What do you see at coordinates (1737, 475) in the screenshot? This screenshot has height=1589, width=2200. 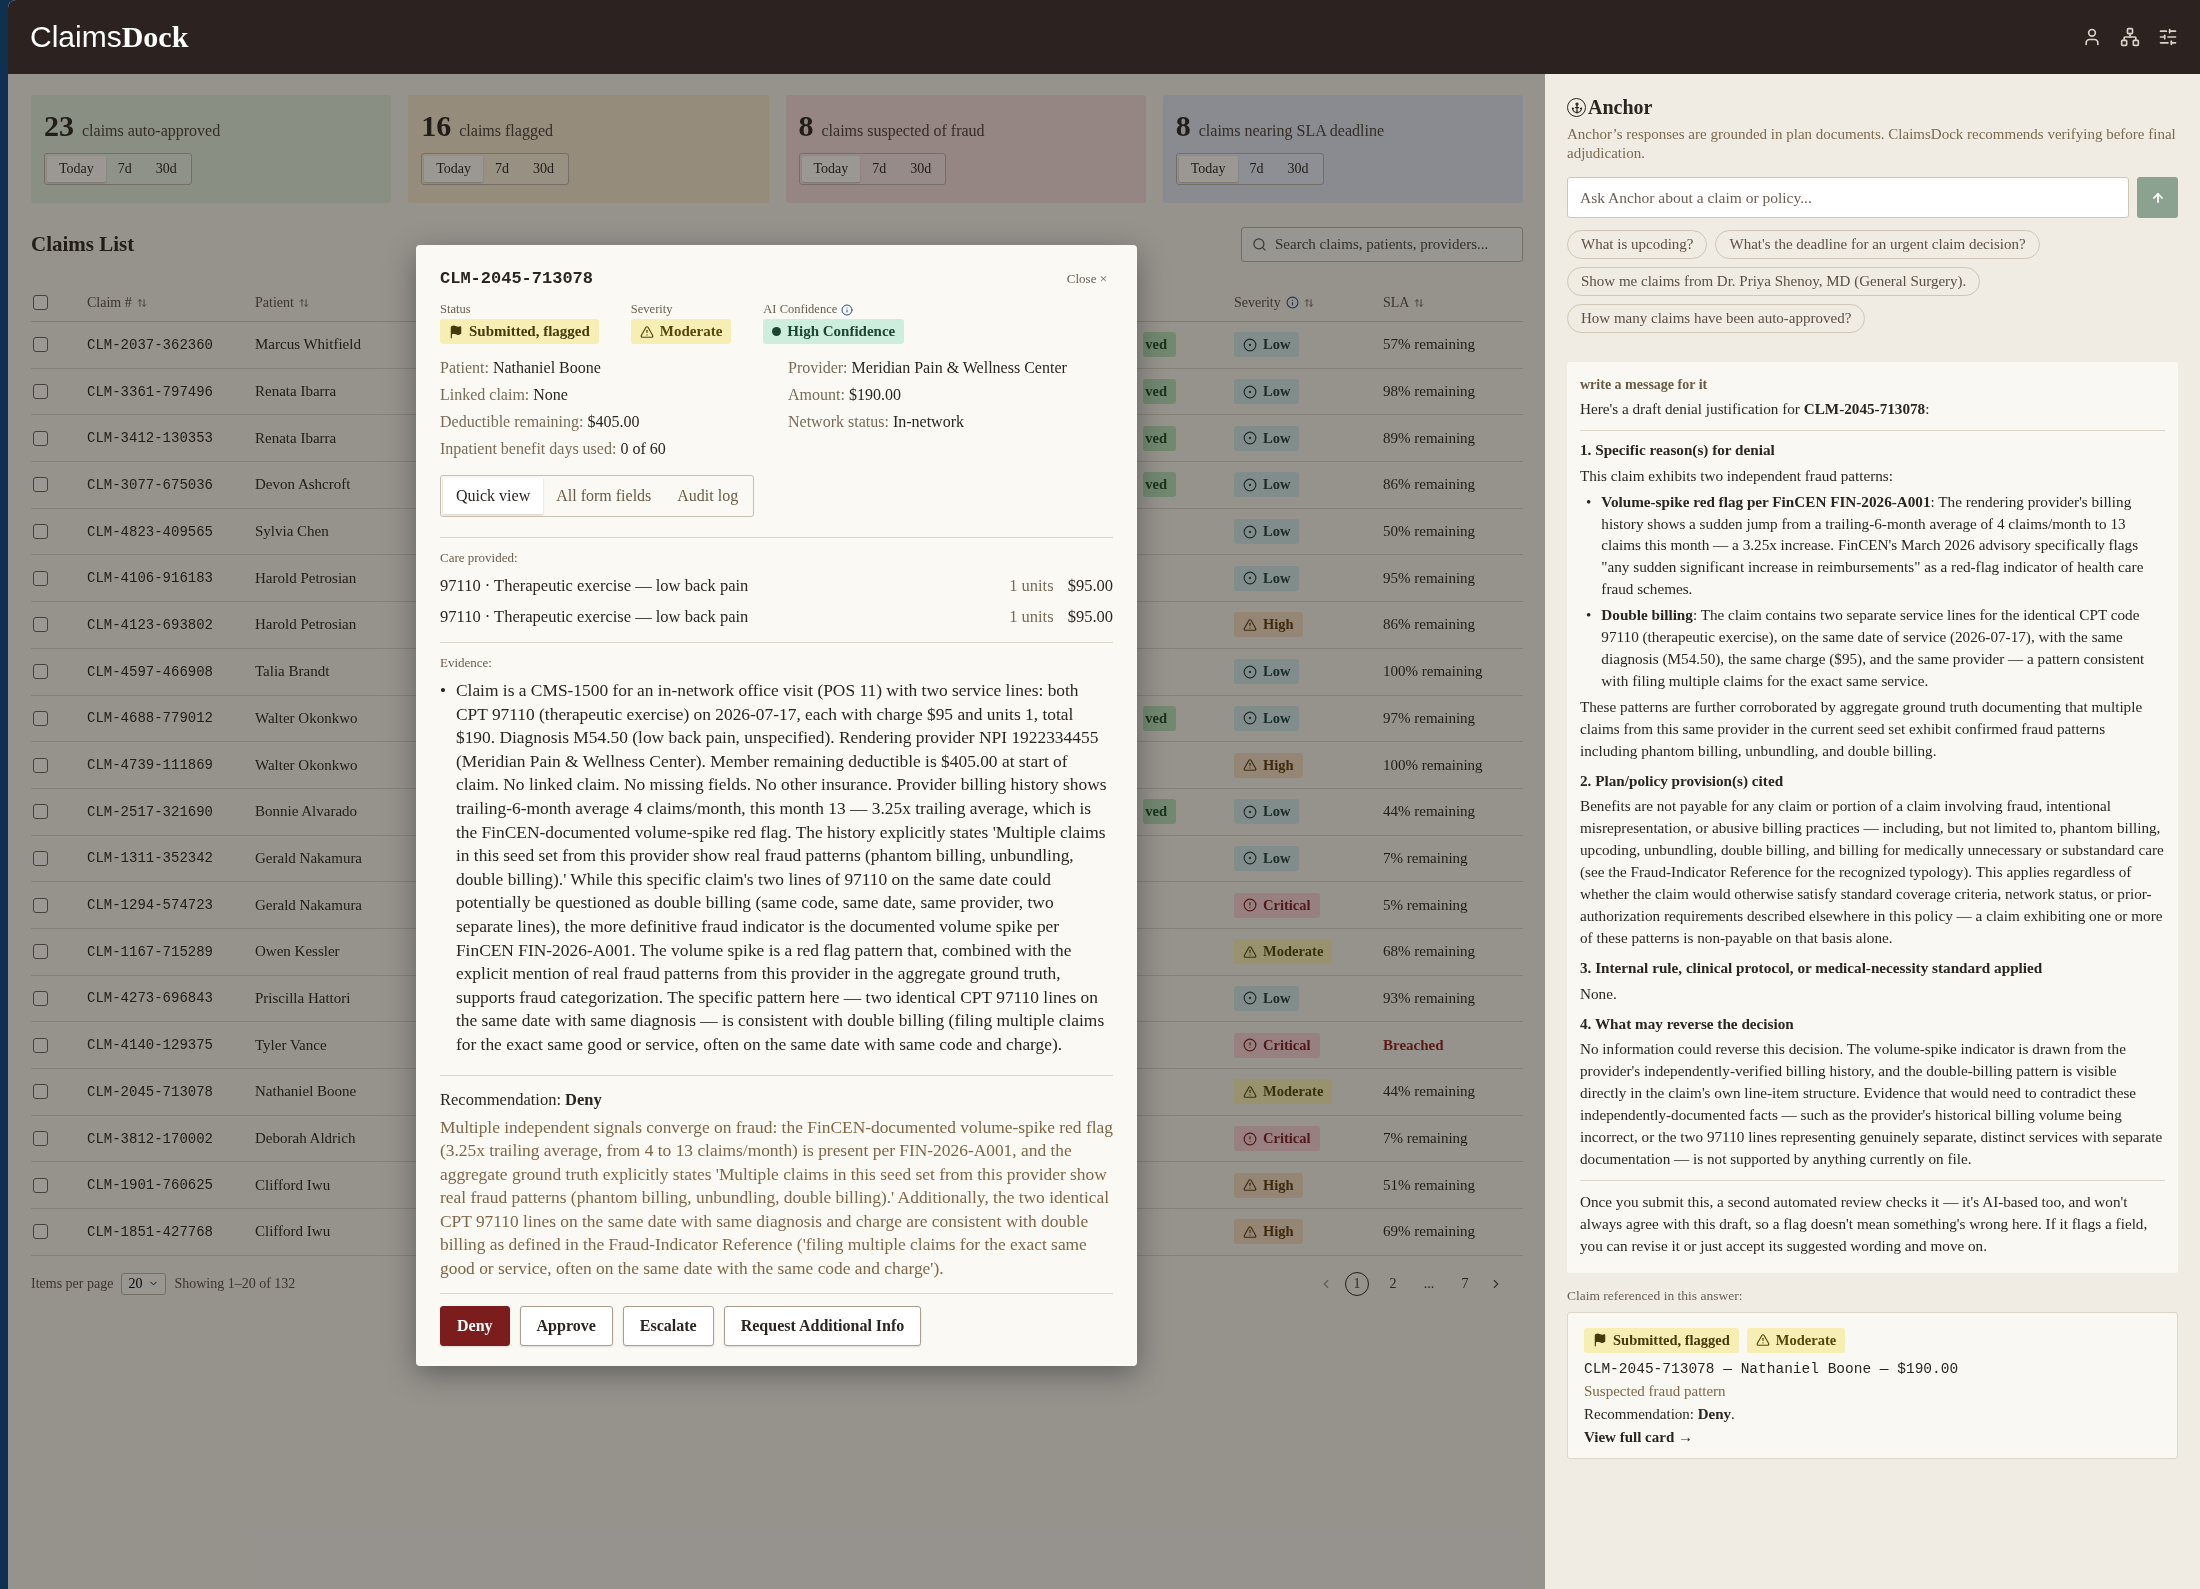 I see `answer-paragraph: This claim exhibits two independent fraud patterns:` at bounding box center [1737, 475].